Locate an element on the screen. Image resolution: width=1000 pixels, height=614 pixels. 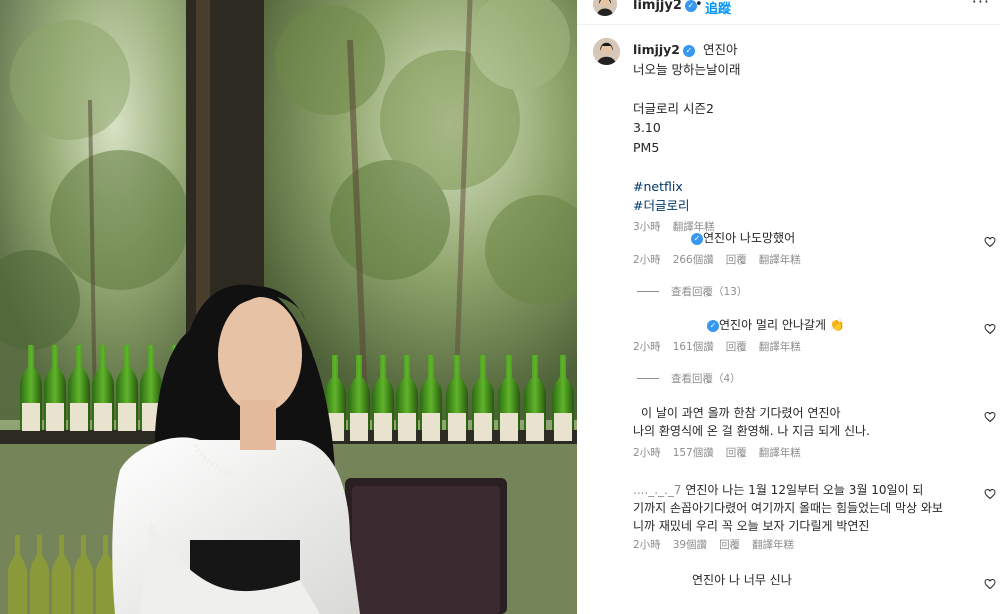
view-replies-button: 查看回覆（4） is located at coordinates (689, 378).